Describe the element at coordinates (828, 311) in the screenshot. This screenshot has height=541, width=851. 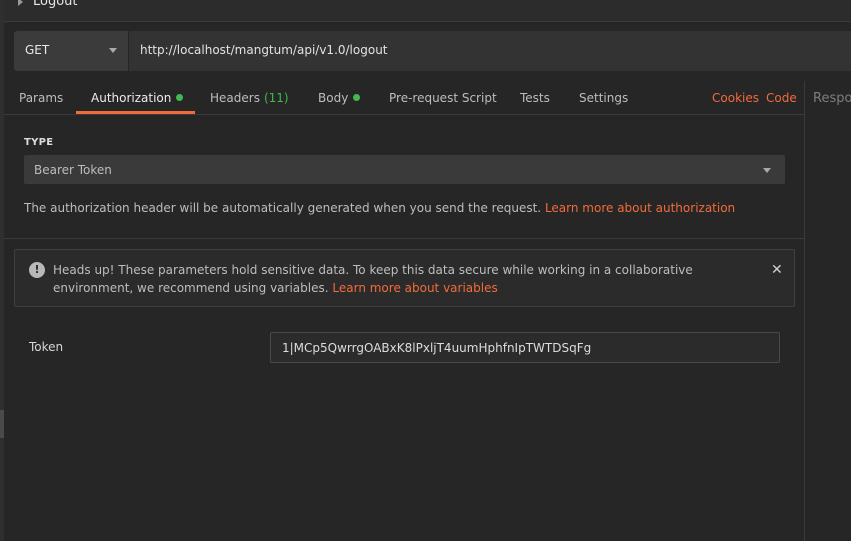
I see `response-panel: Respo` at that location.